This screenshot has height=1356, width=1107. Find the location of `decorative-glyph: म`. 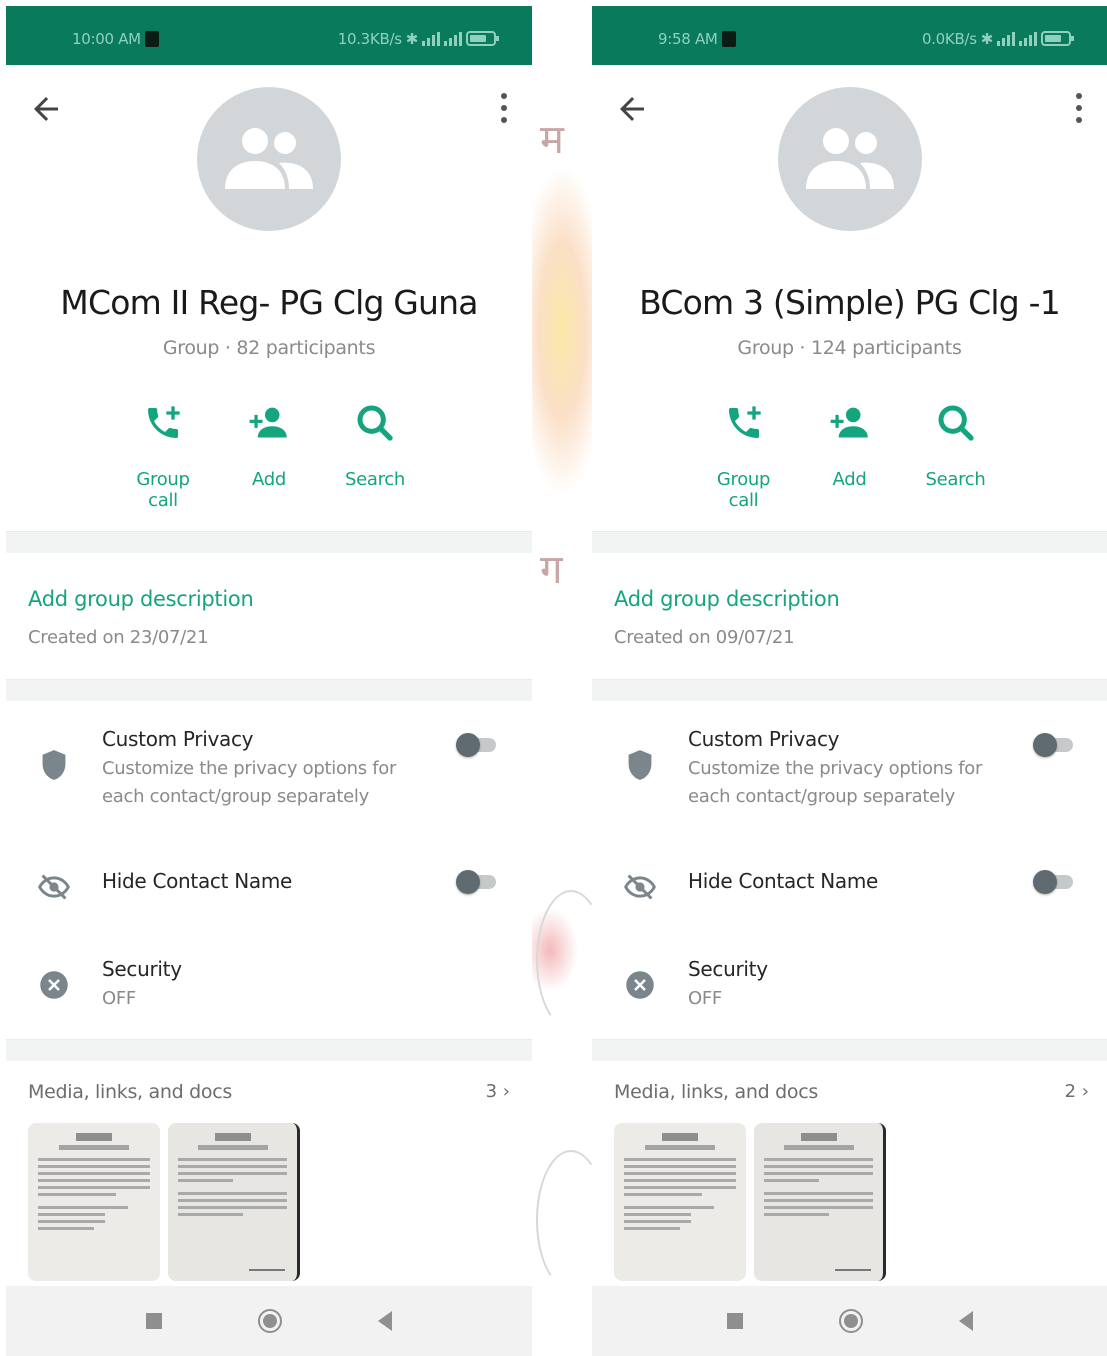

decorative-glyph: म is located at coordinates (552, 140).